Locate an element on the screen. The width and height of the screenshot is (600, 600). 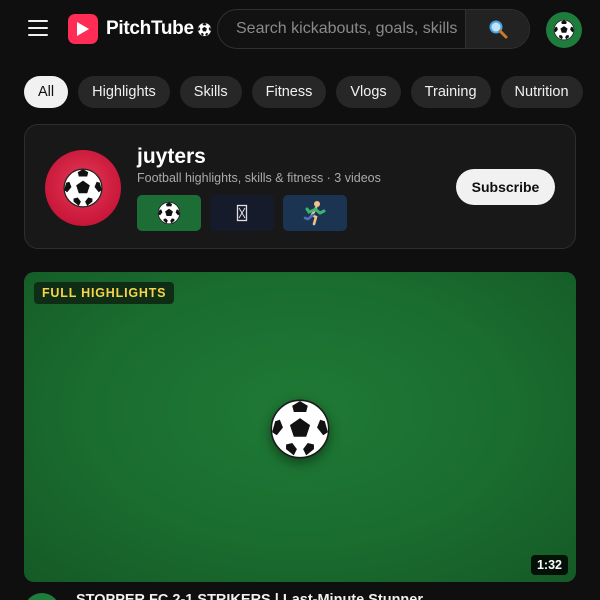
channel-video-previews is located at coordinates (242, 213).